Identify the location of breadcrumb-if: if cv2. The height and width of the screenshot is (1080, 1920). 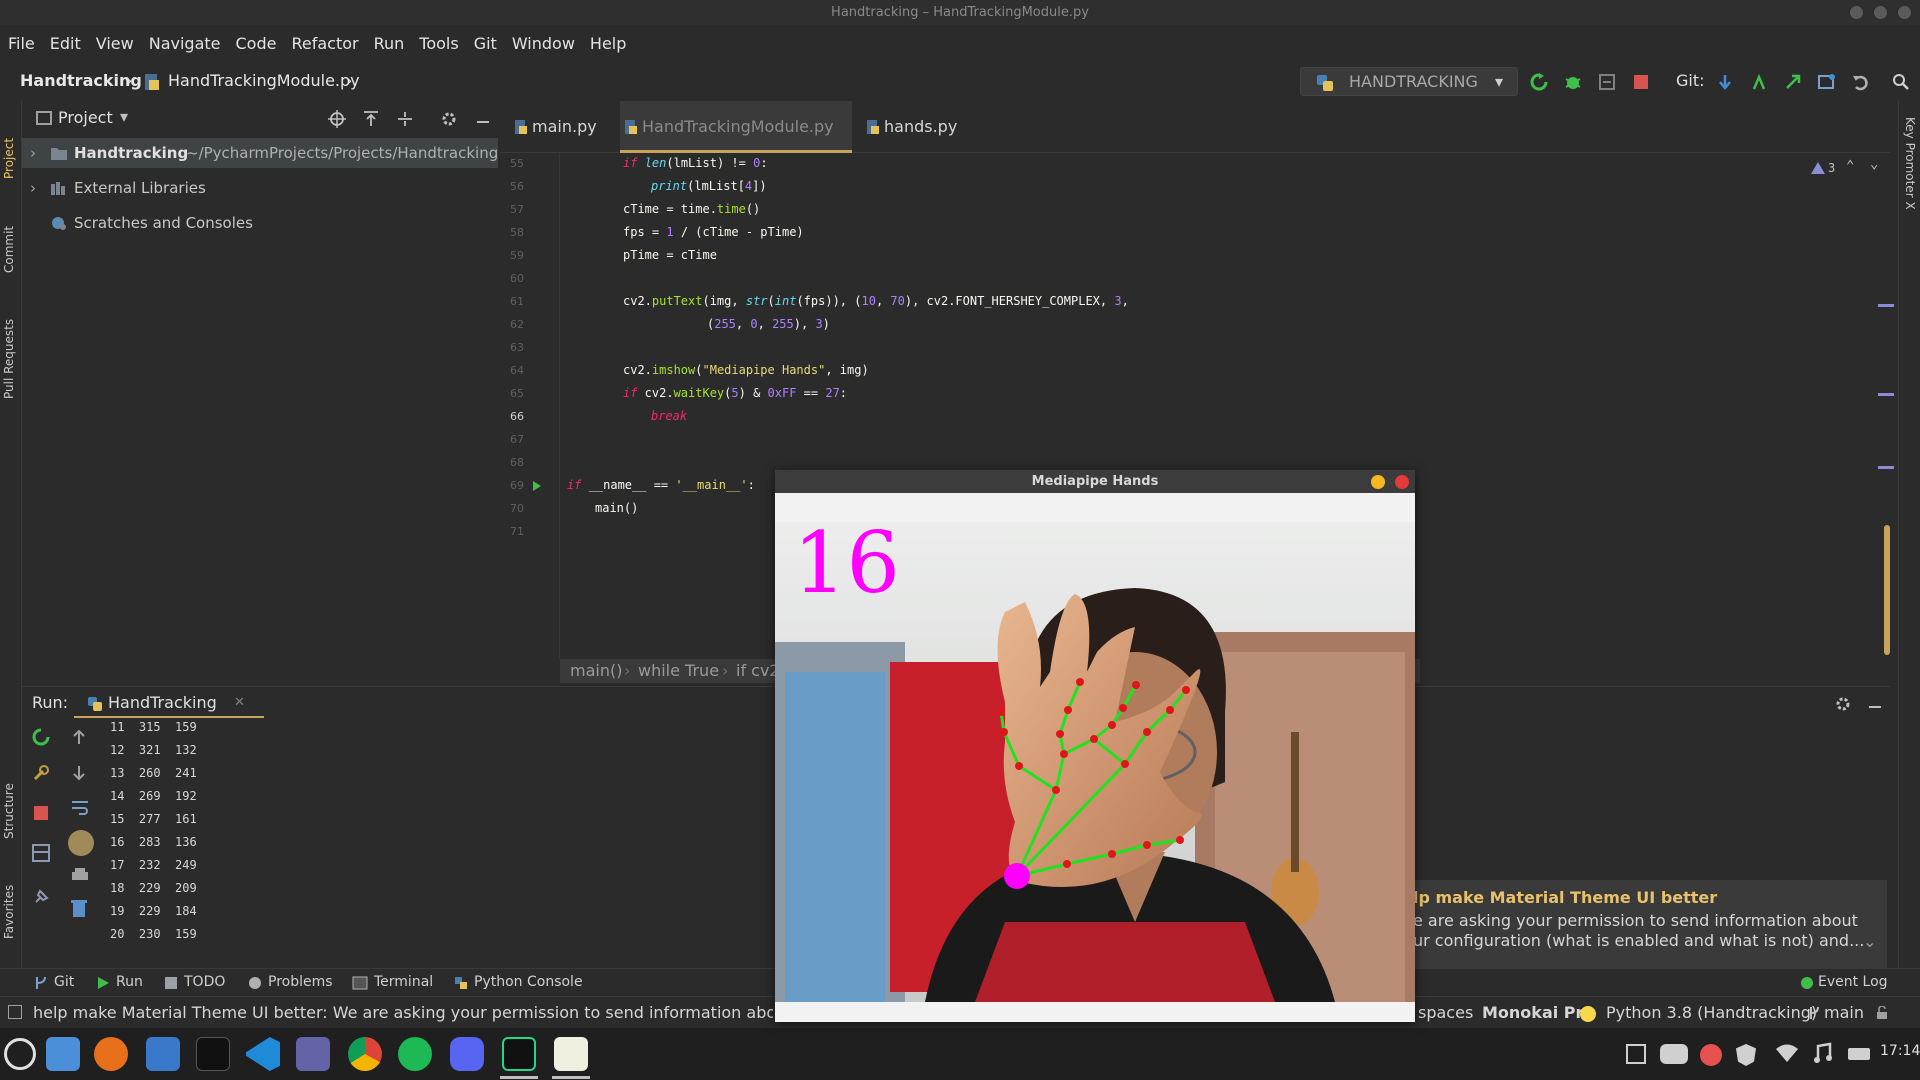
(758, 671).